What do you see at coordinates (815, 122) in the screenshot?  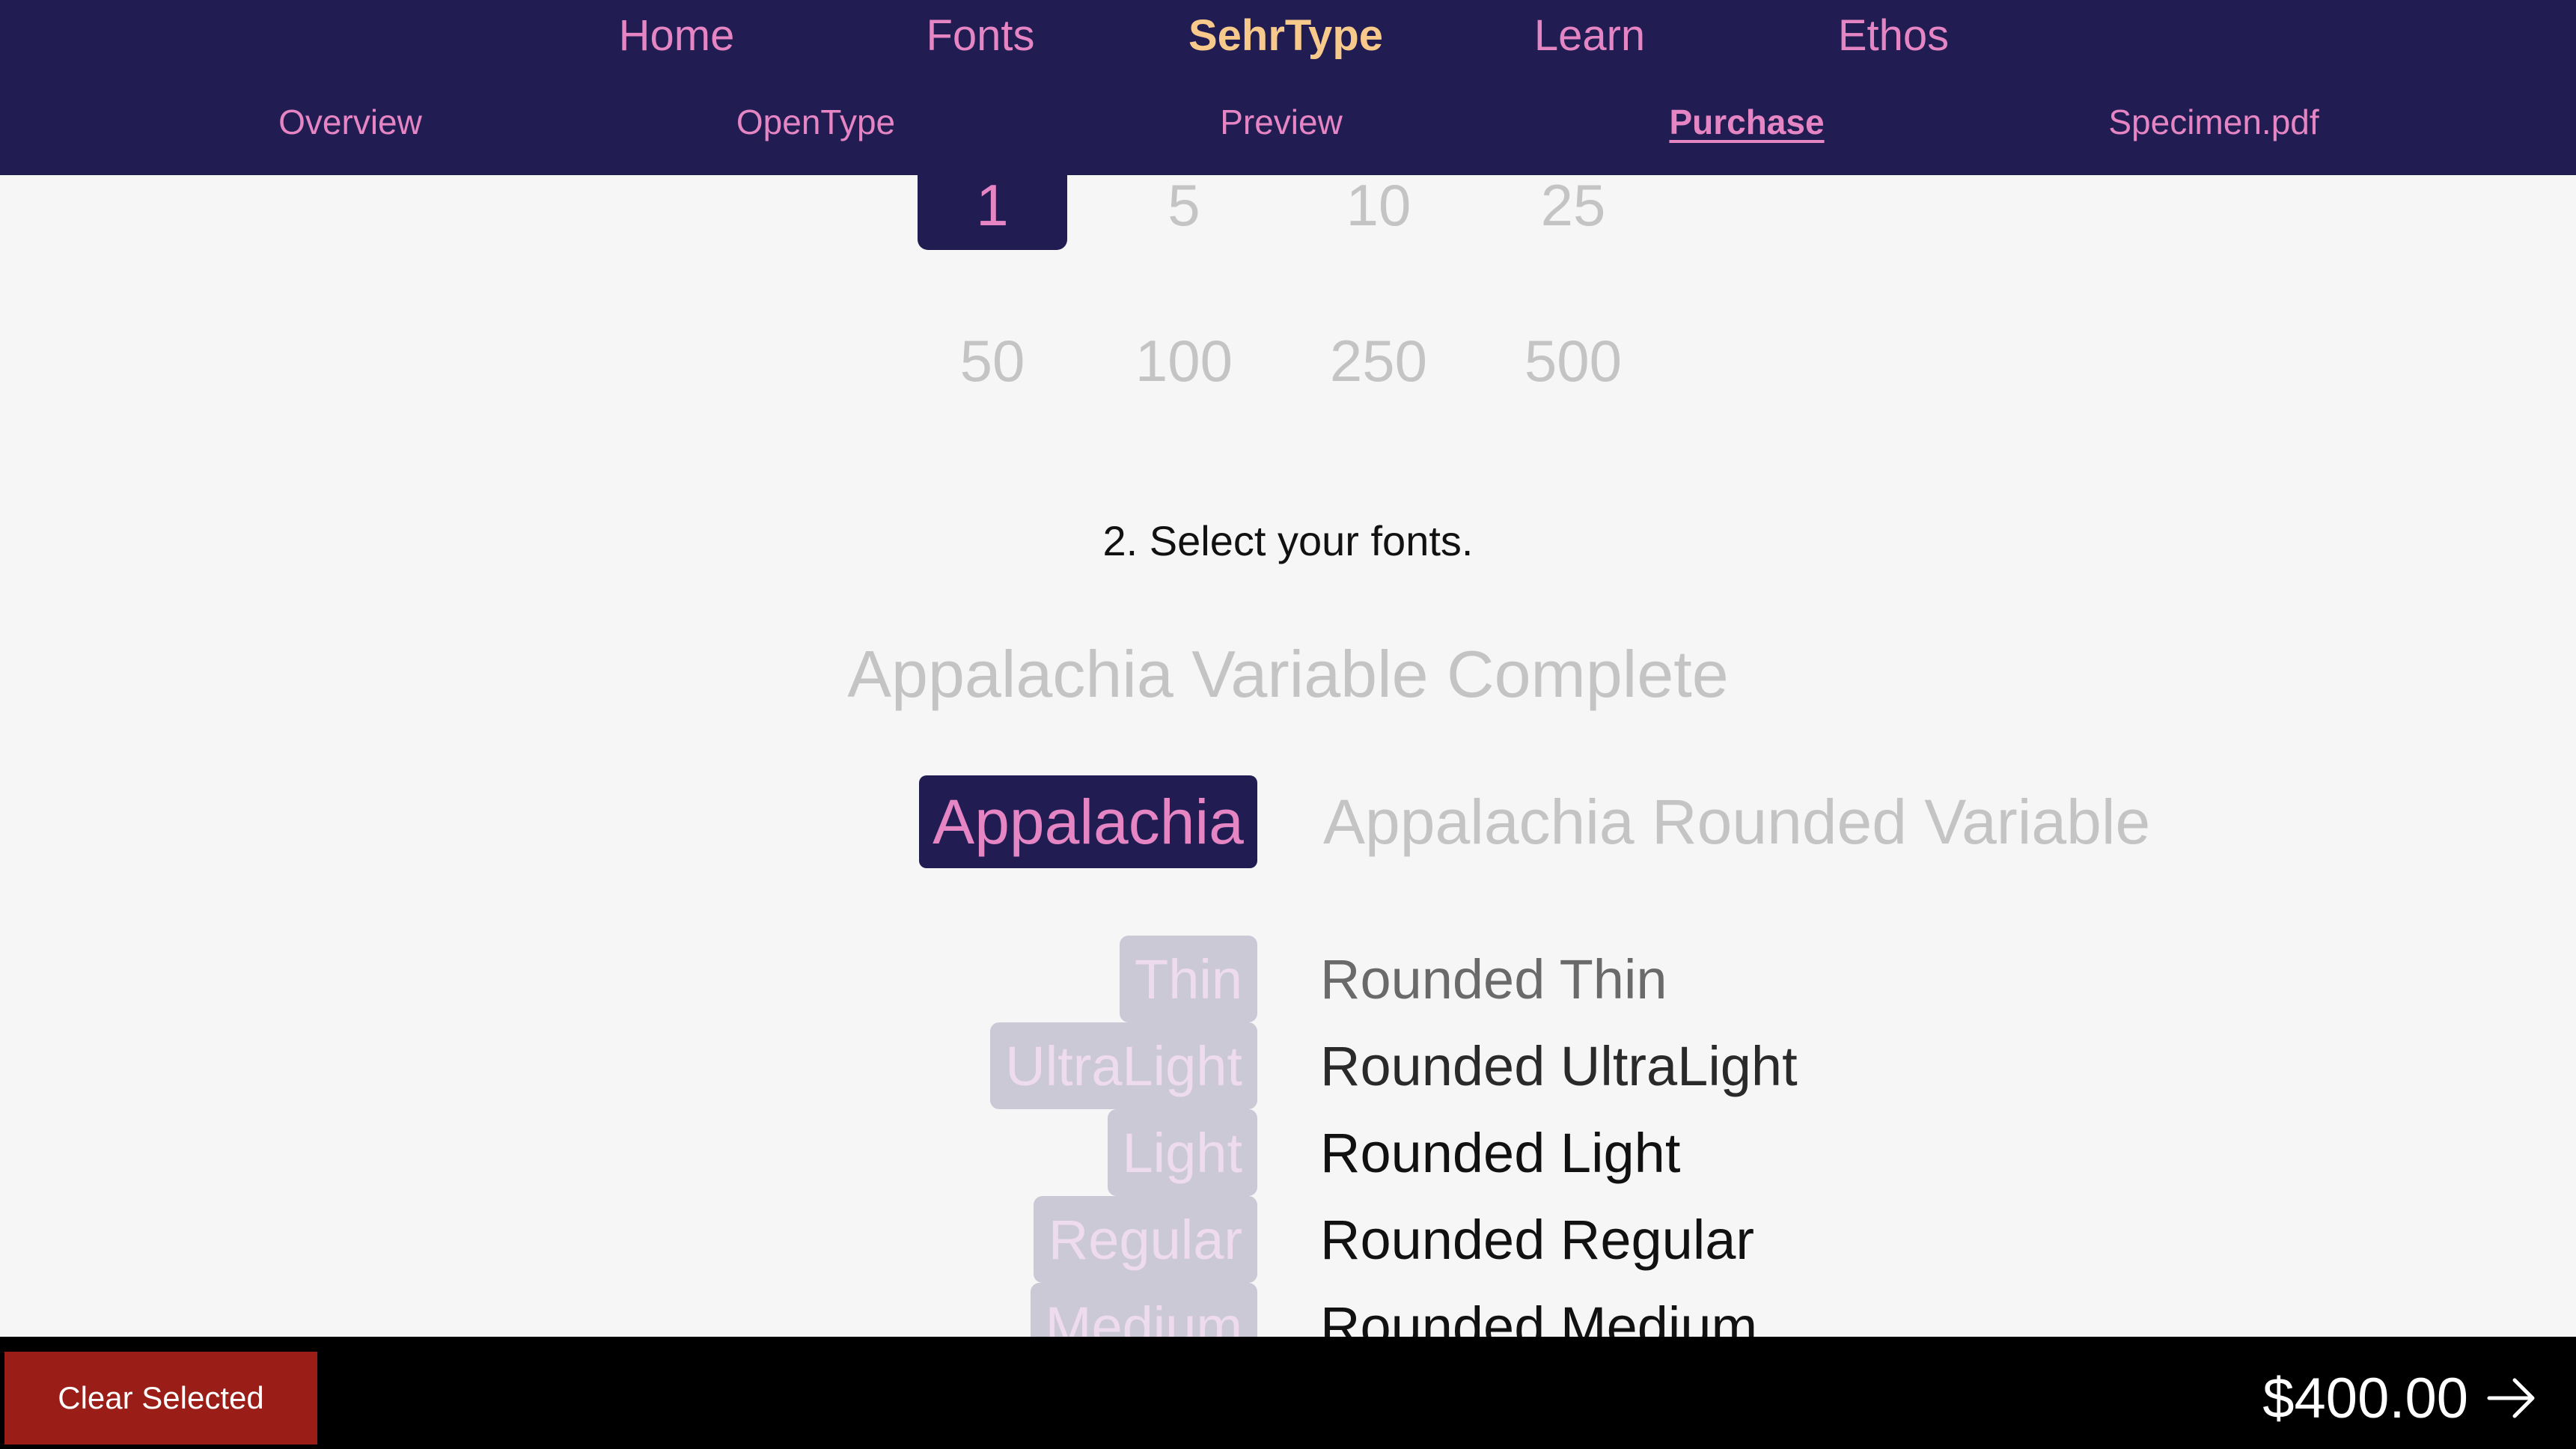 I see `subnav-opentype: OpenType` at bounding box center [815, 122].